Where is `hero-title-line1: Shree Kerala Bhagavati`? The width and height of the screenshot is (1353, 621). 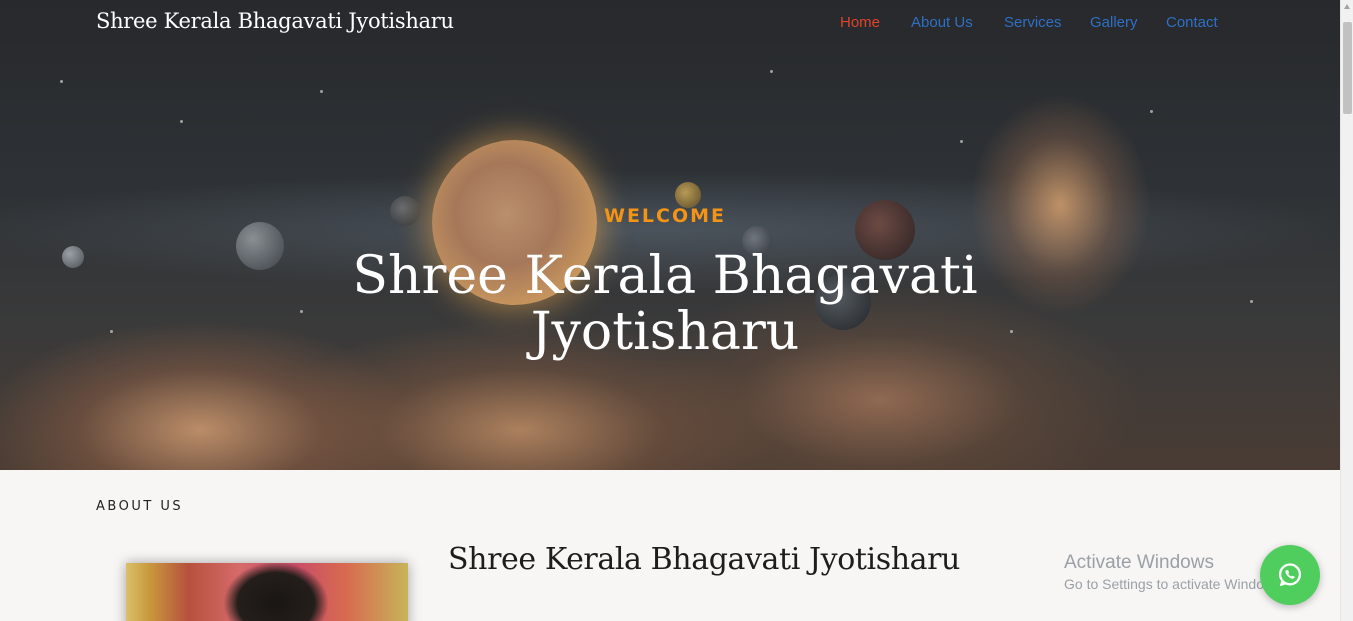 hero-title-line1: Shree Kerala Bhagavati is located at coordinates (665, 276).